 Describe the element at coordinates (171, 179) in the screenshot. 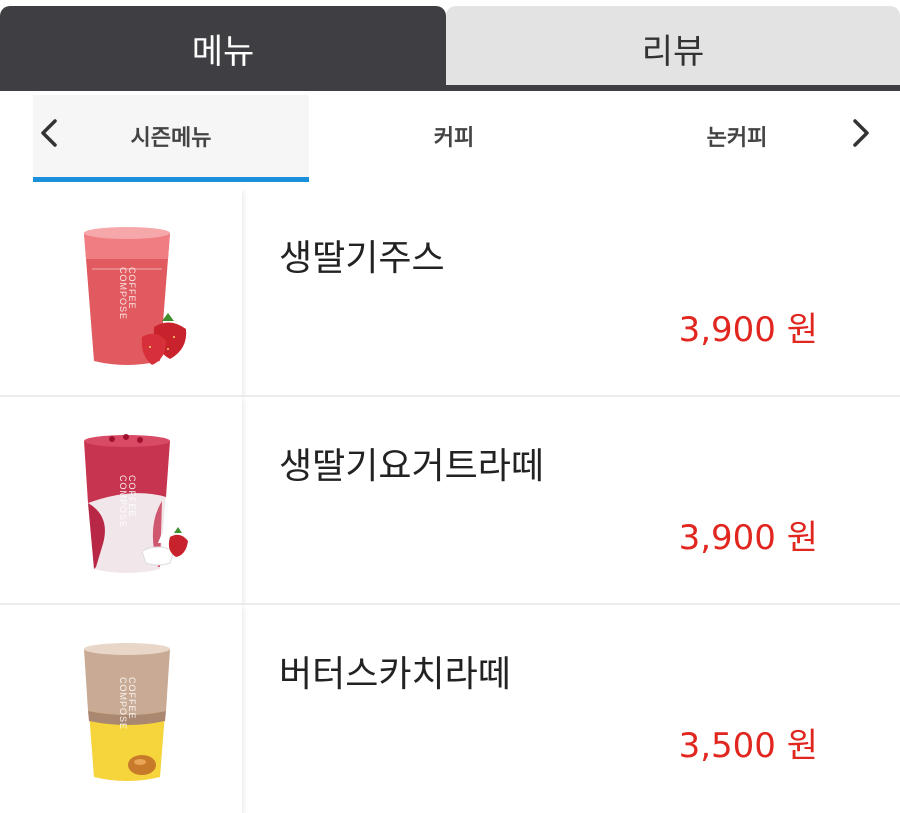

I see `category-active-indicator` at that location.